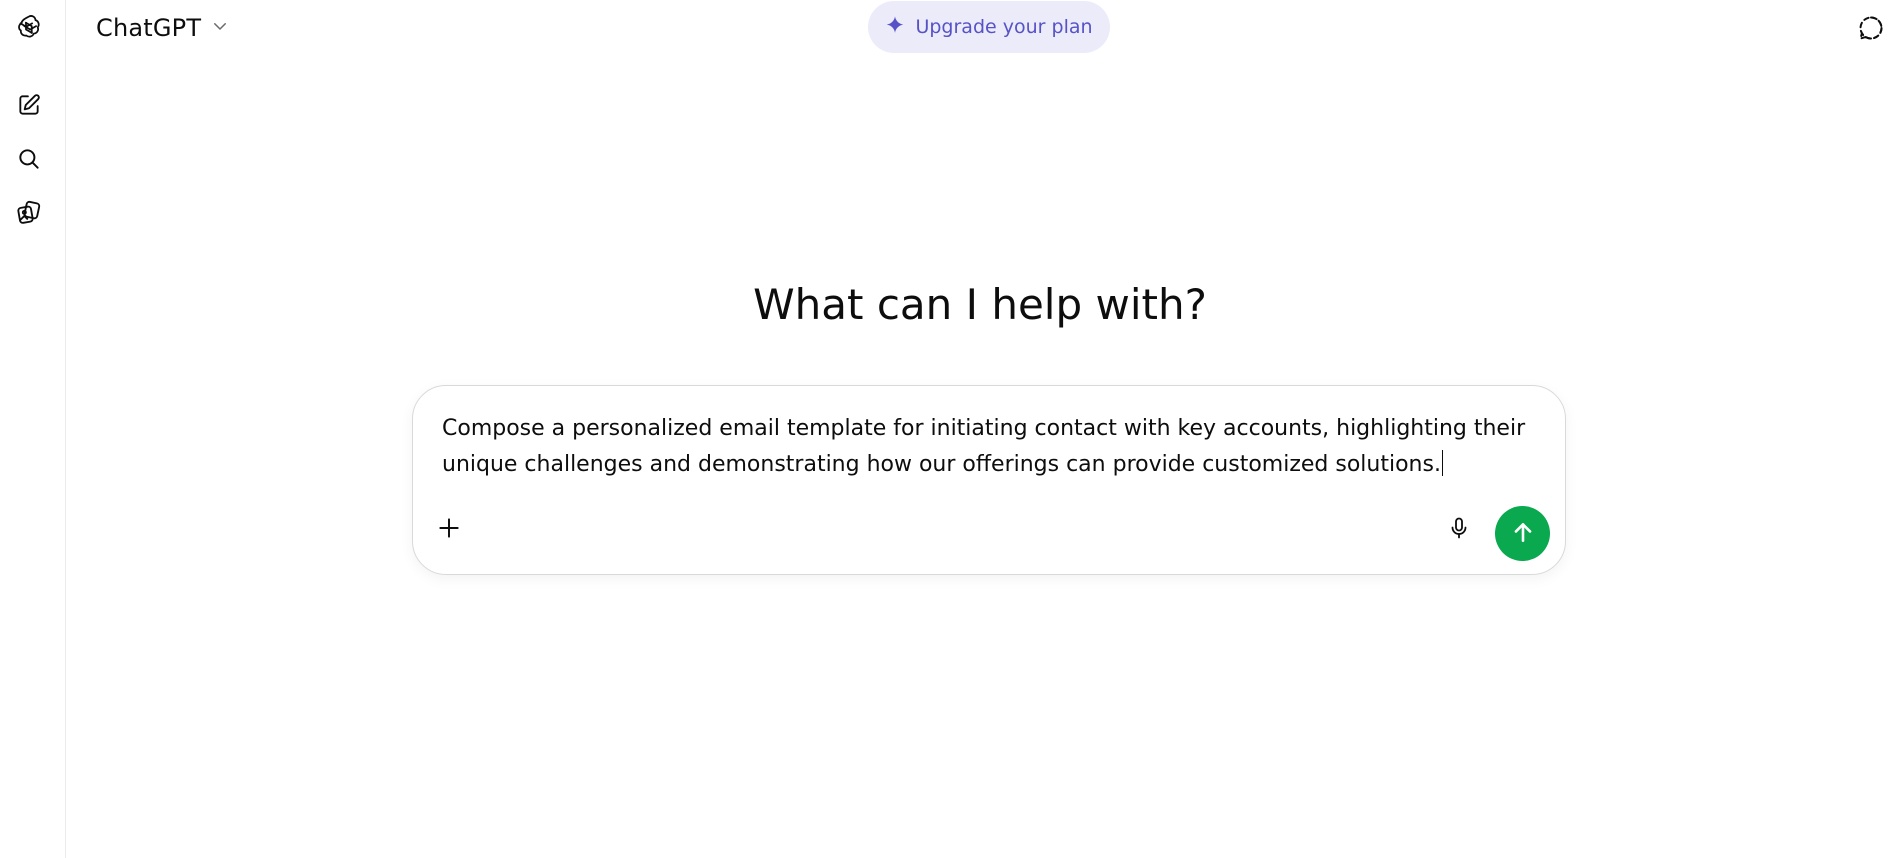 The height and width of the screenshot is (858, 1894). I want to click on temporary-chat-icon, so click(1871, 30).